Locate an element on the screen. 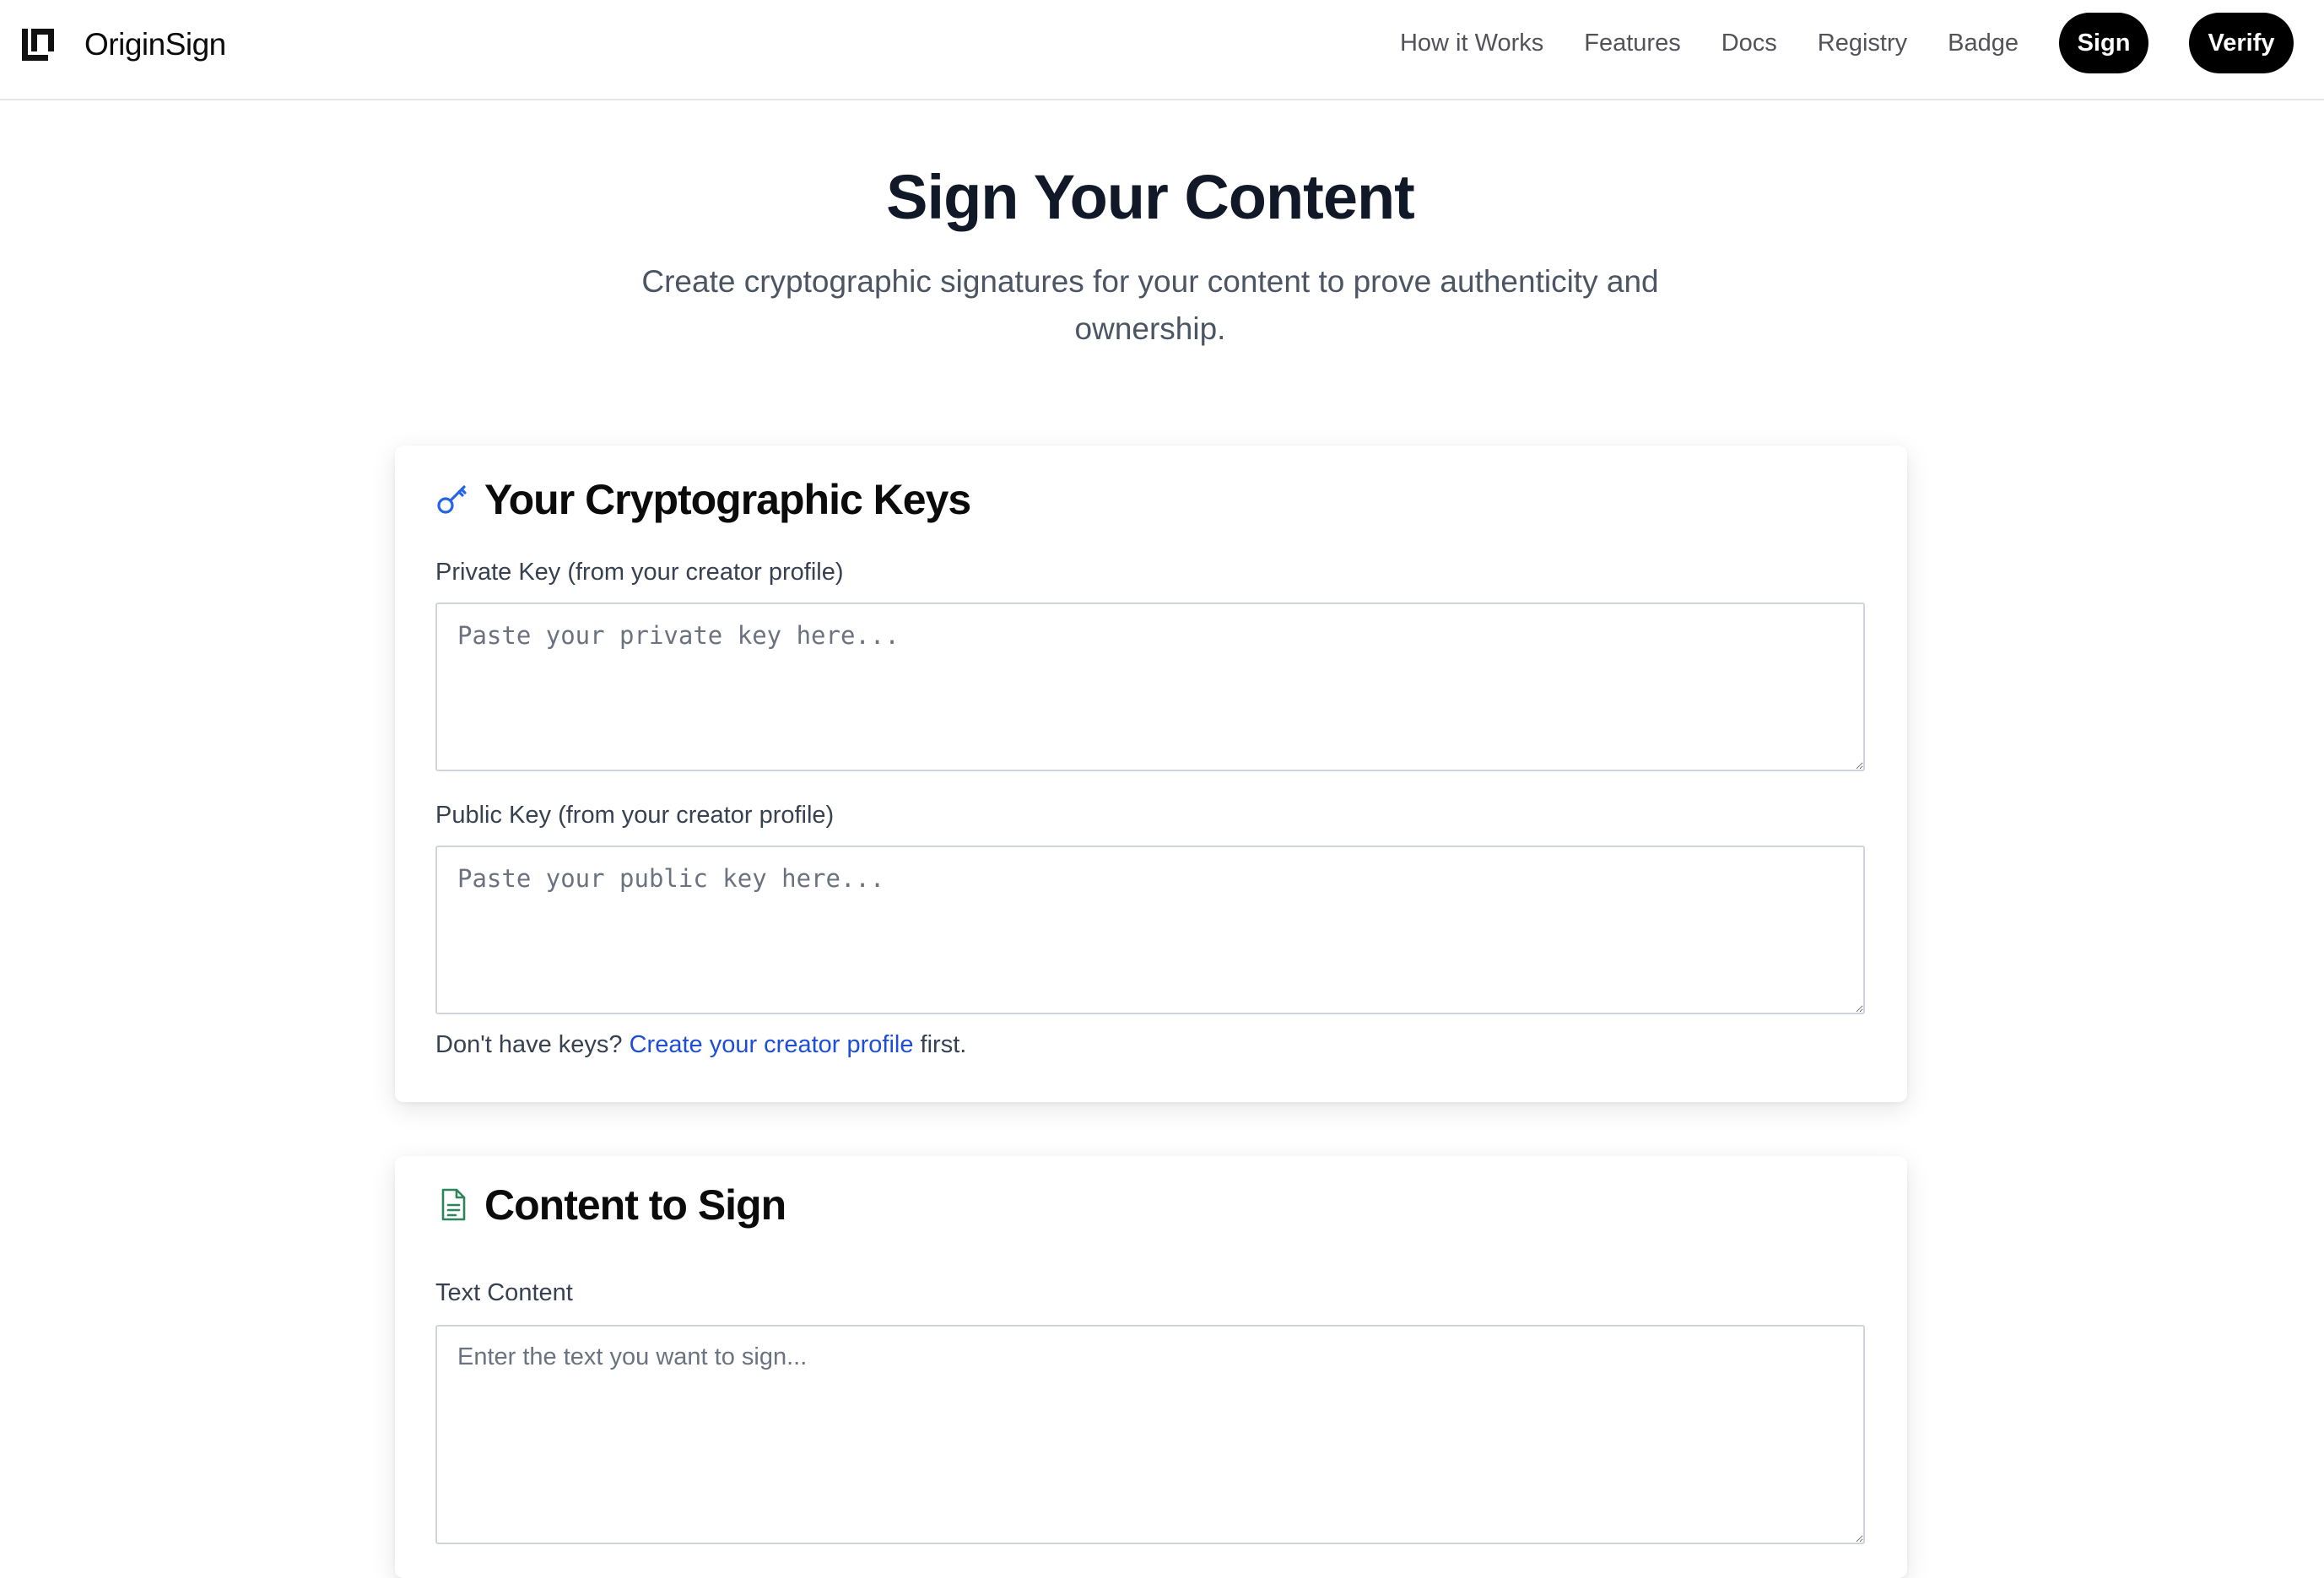 The width and height of the screenshot is (2324, 1578). nav-link-how-it-works: How it Works is located at coordinates (1471, 44).